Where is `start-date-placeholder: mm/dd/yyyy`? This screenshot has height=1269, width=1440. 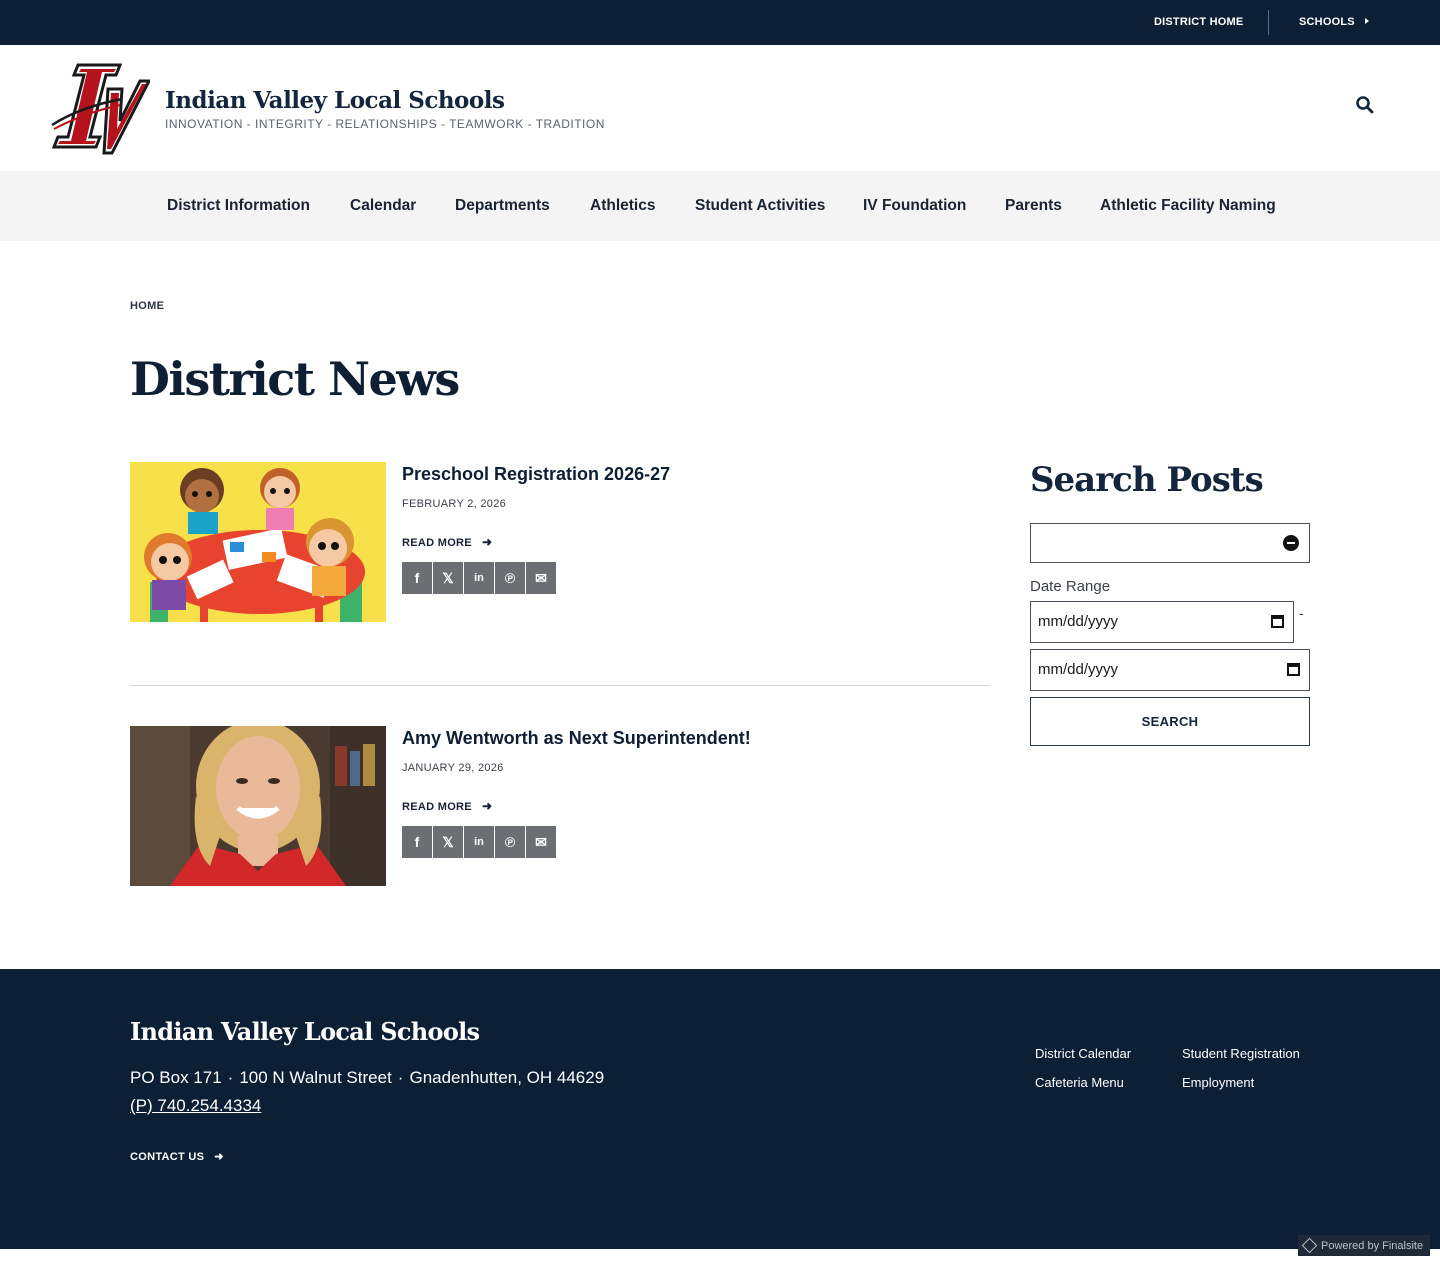
start-date-placeholder: mm/dd/yyyy is located at coordinates (1078, 621).